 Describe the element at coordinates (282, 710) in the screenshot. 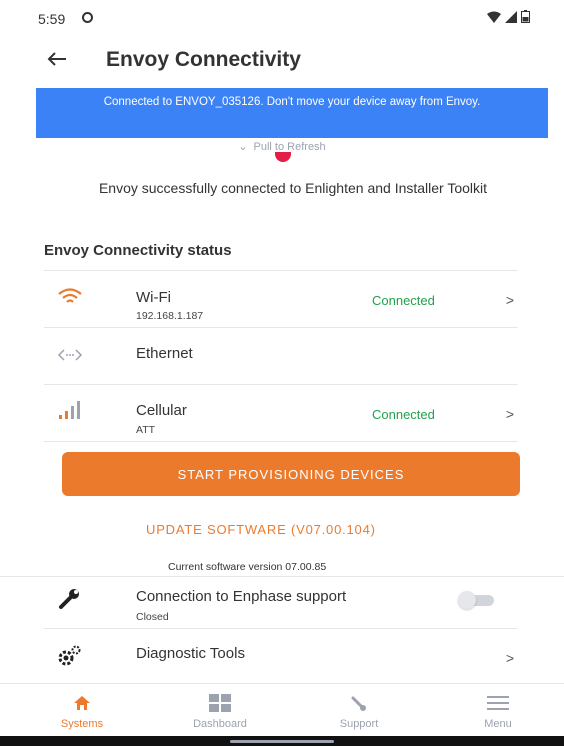

I see `bottom-nav: Systems Dashboard Support Menu` at that location.